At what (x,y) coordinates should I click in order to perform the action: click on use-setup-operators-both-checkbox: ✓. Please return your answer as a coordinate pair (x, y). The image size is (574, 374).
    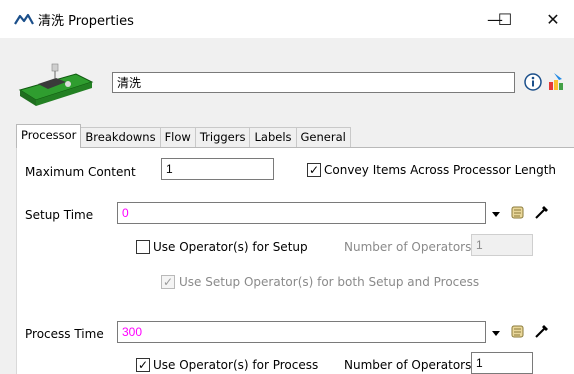
    Looking at the image, I should click on (168, 282).